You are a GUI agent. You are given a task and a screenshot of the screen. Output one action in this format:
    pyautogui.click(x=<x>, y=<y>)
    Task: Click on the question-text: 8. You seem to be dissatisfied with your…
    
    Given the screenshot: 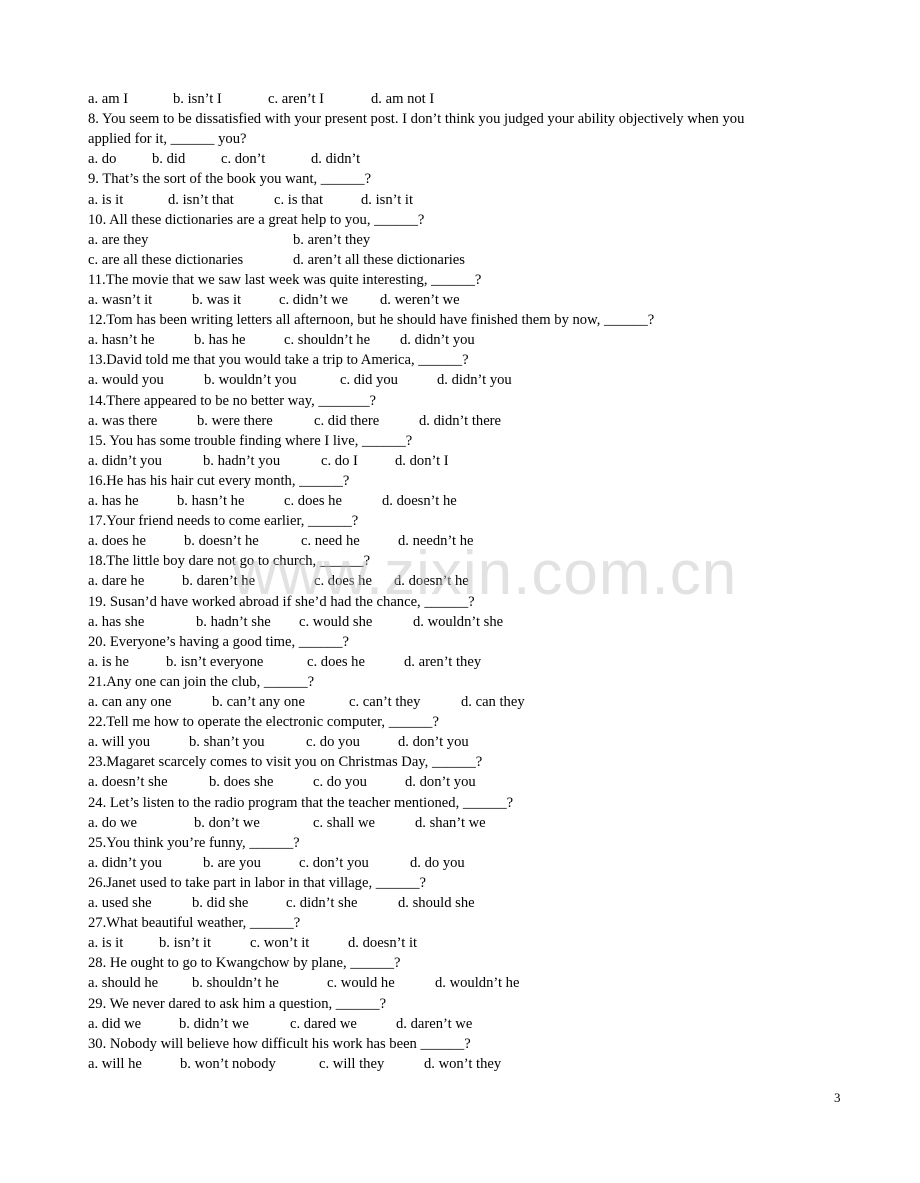 What is the action you would take?
    pyautogui.click(x=416, y=119)
    